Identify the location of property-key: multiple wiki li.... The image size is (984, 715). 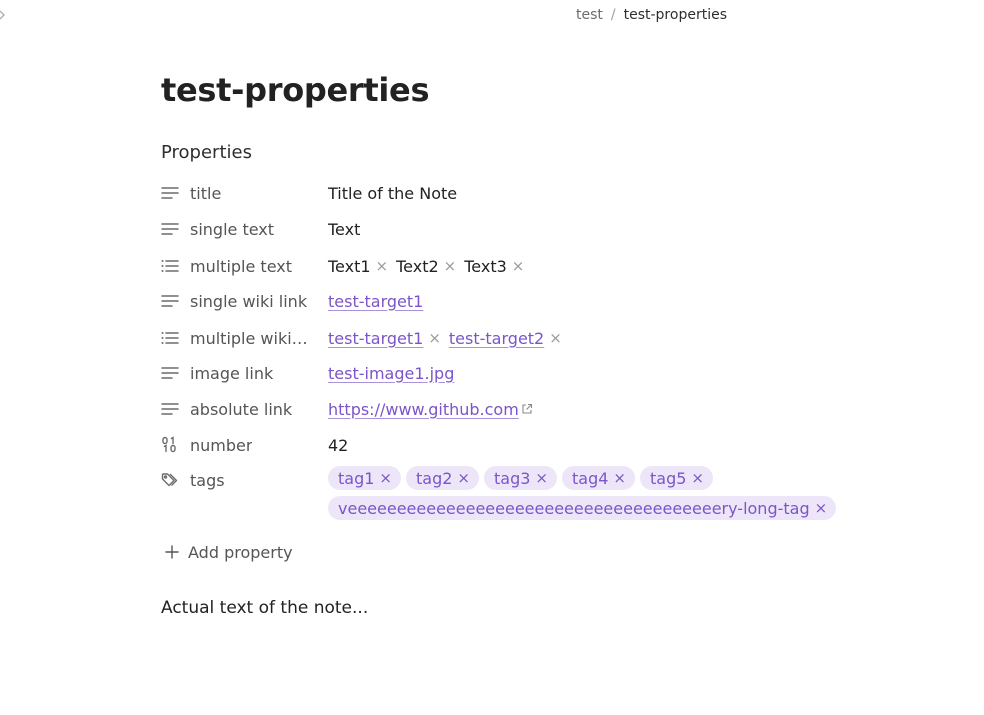
(238, 338).